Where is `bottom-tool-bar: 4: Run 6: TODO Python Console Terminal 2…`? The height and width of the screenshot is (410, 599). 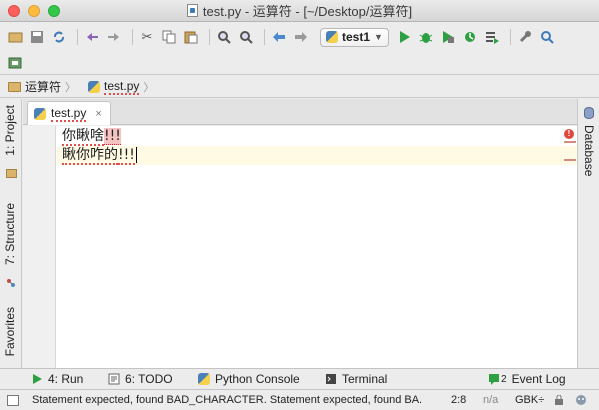
bottom-tool-bar: 4: Run 6: TODO Python Console Terminal 2… is located at coordinates (299, 378).